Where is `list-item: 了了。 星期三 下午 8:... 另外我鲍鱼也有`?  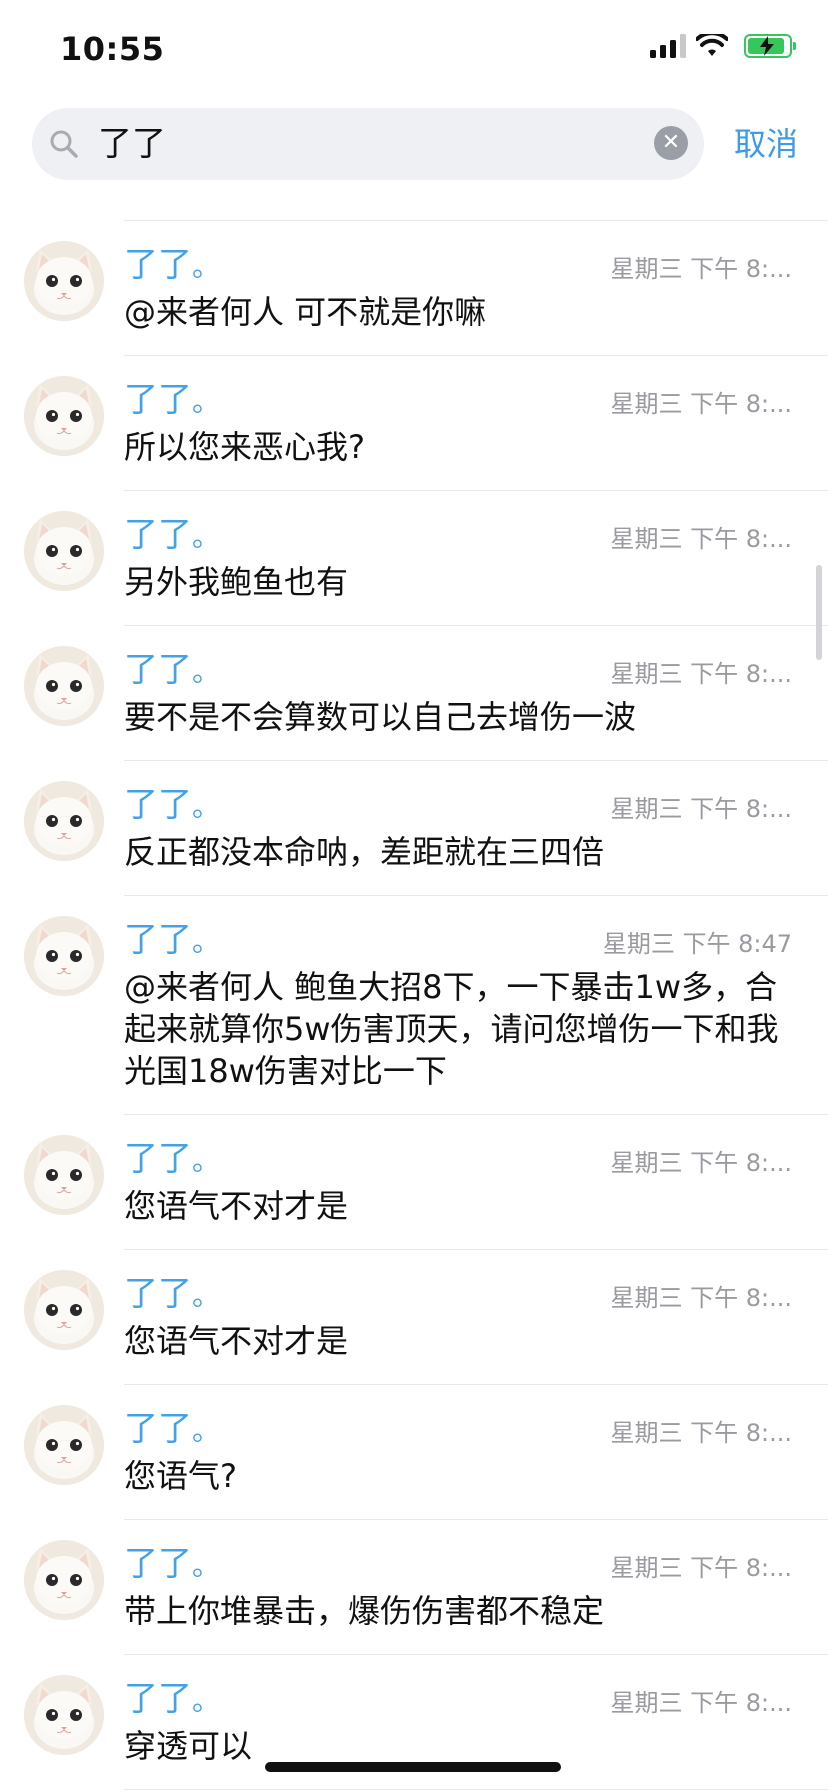
list-item: 了了。 星期三 下午 8:... 另外我鲍鱼也有 is located at coordinates (414, 558).